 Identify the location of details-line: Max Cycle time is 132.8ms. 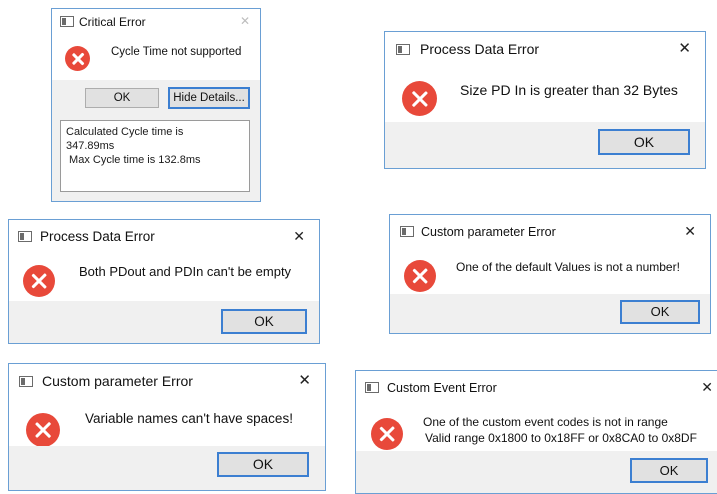
(133, 160).